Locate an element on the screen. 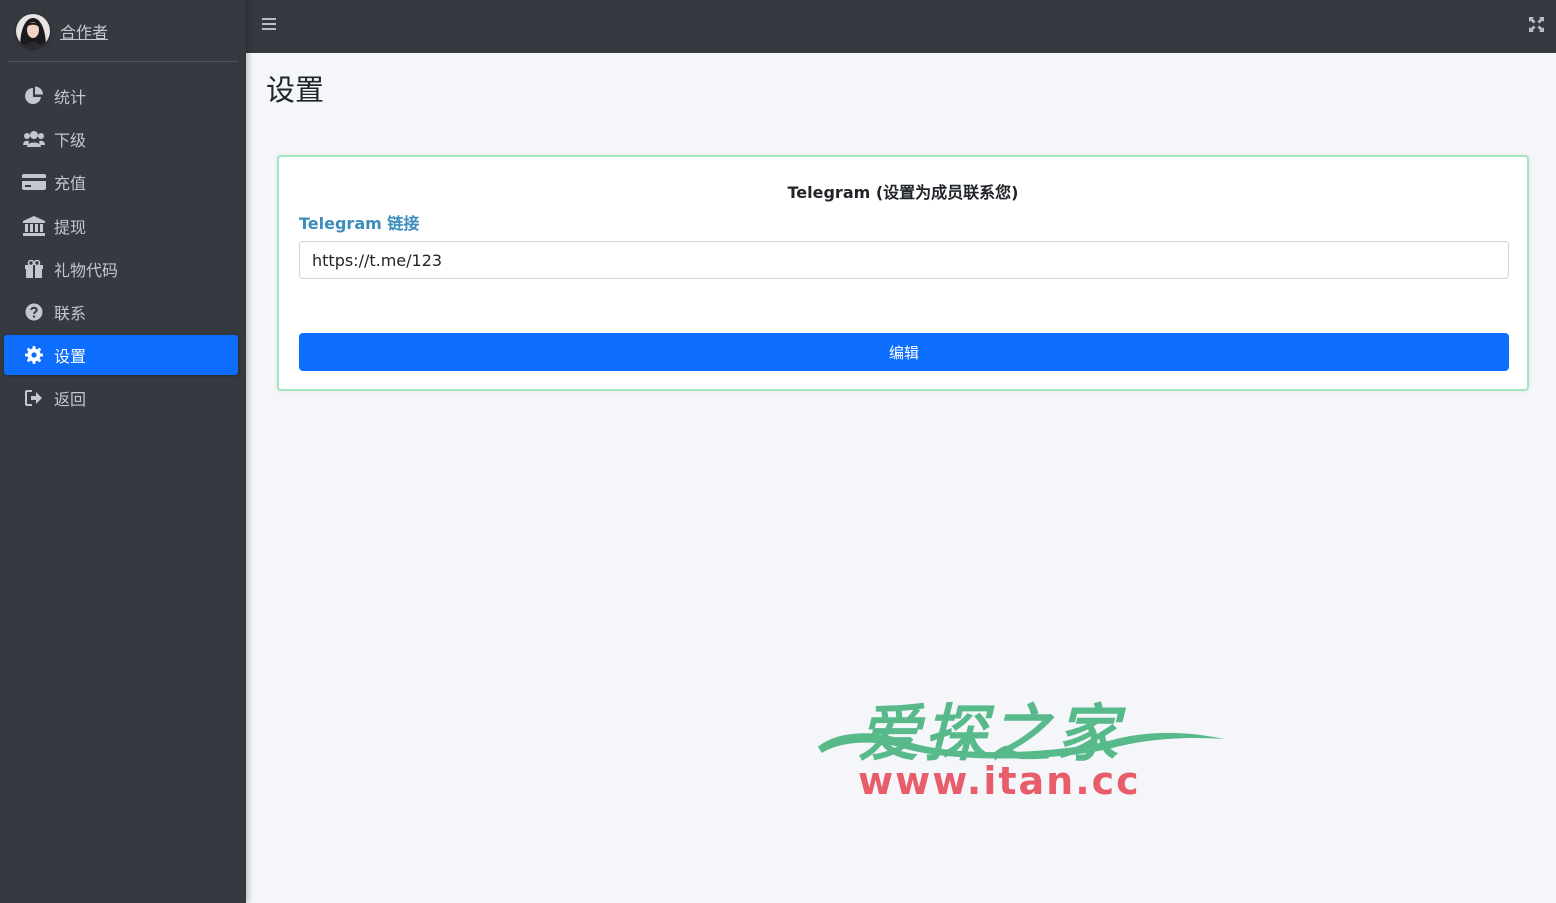  gift-icon is located at coordinates (34, 269).